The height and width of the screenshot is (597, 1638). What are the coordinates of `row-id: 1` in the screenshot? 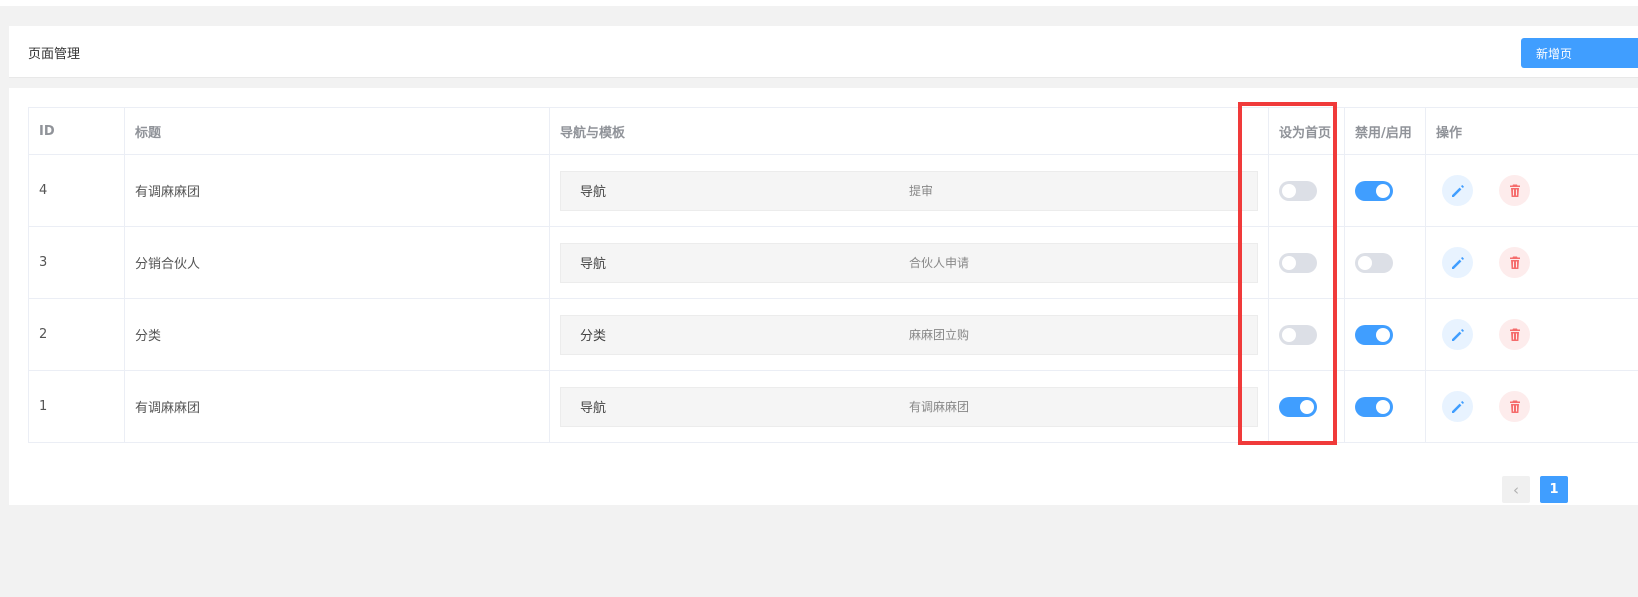 It's located at (76, 406).